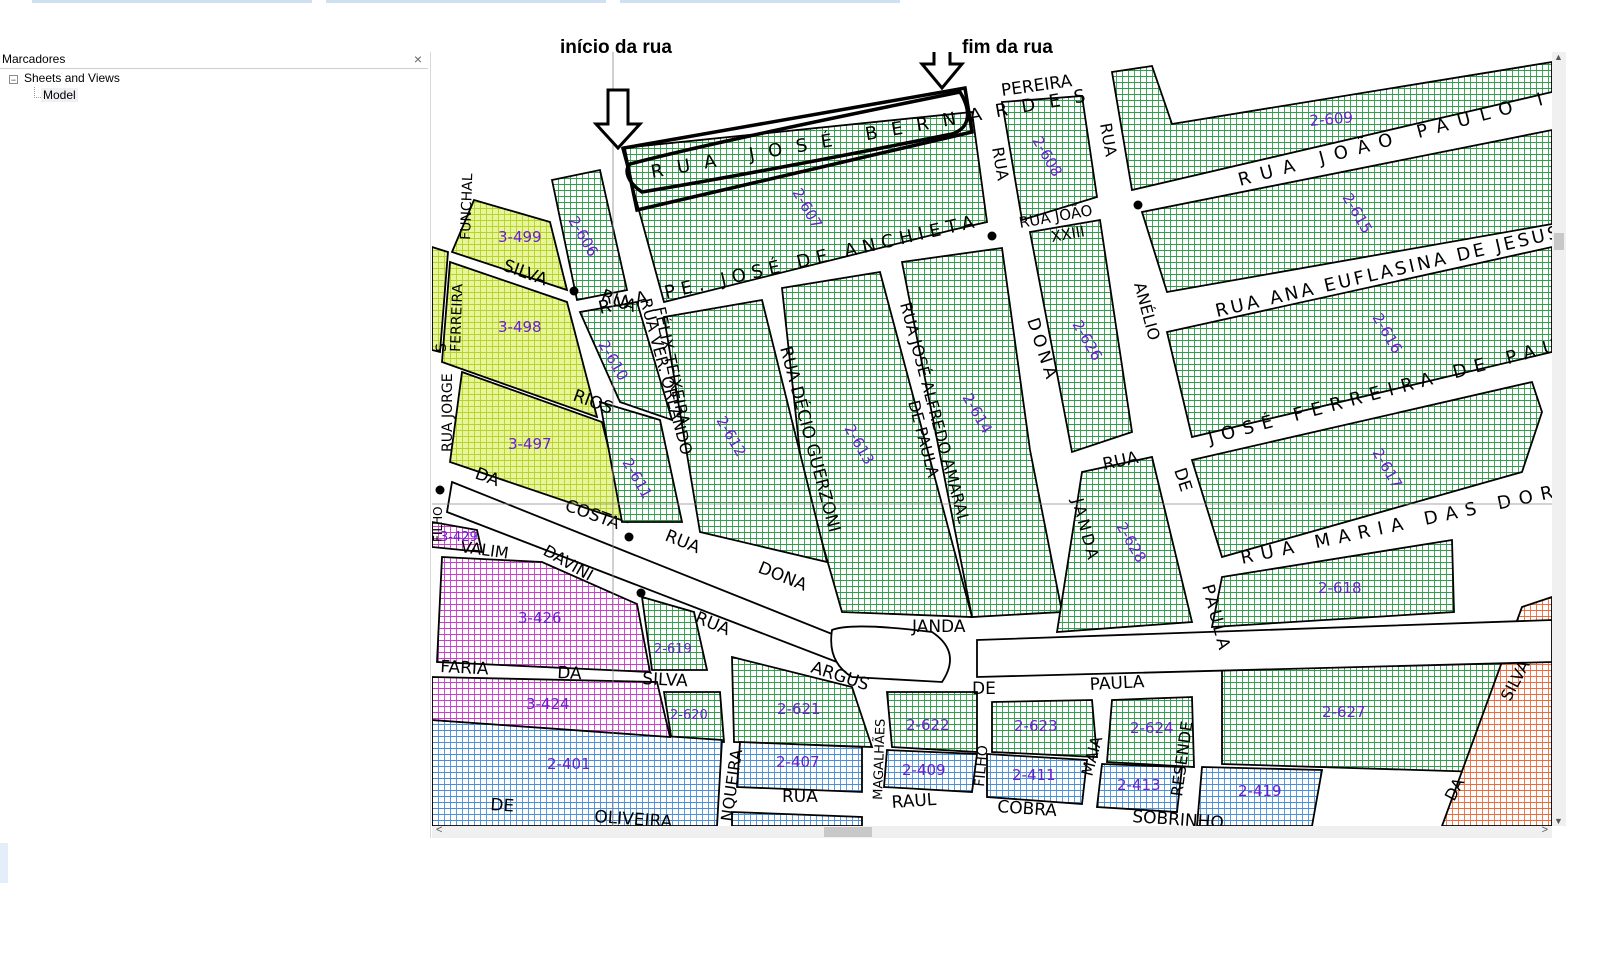 The width and height of the screenshot is (1600, 962). What do you see at coordinates (1558, 57) in the screenshot?
I see `scroll-up-icon: ▲` at bounding box center [1558, 57].